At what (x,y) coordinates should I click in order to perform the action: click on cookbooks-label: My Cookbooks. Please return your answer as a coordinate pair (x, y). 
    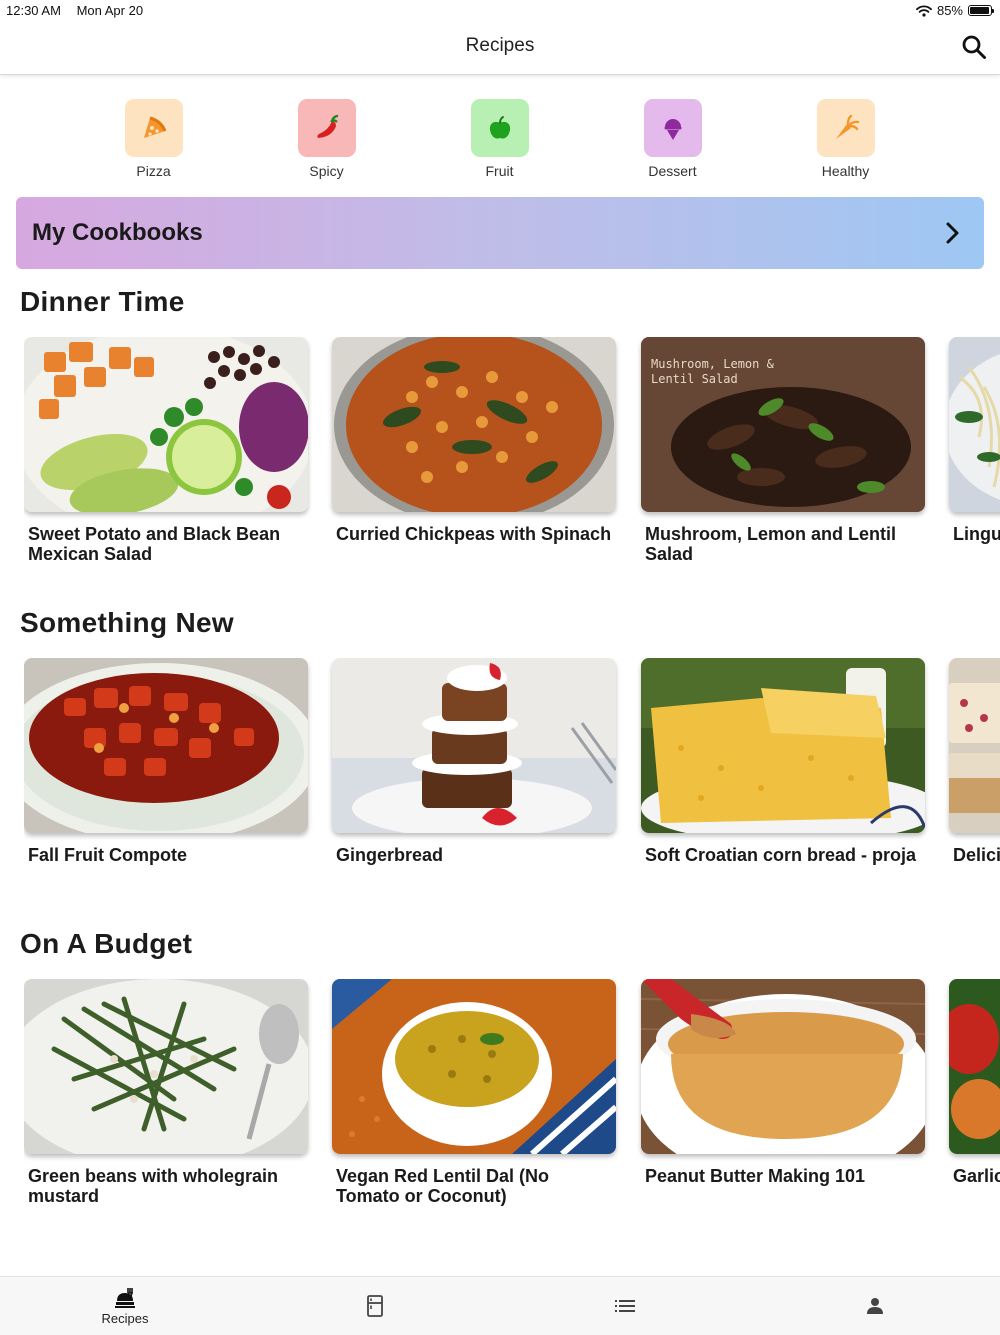
    Looking at the image, I should click on (117, 232).